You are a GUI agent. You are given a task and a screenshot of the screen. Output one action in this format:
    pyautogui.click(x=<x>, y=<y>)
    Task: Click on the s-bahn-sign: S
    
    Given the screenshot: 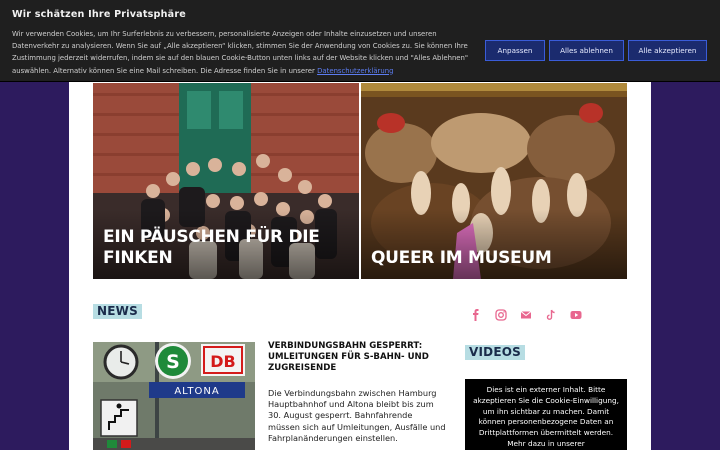 What is the action you would take?
    pyautogui.click(x=173, y=362)
    